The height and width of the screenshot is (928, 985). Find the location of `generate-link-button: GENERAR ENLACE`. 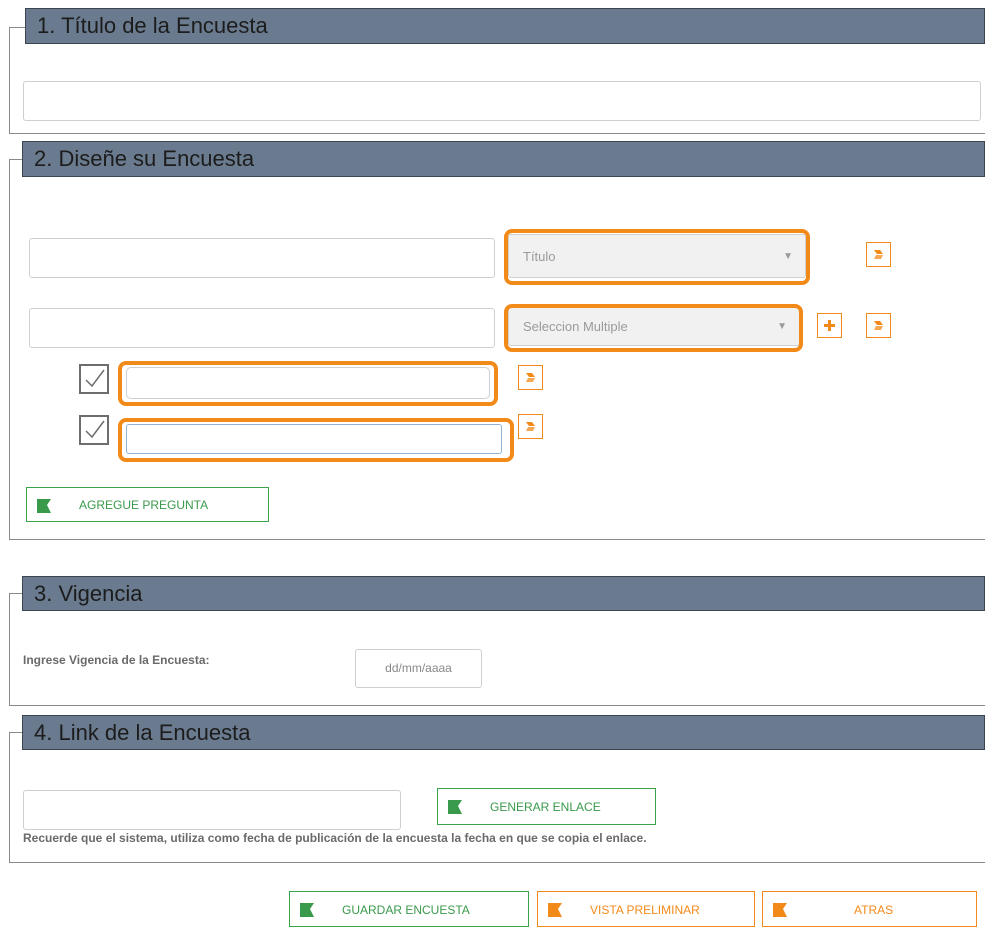

generate-link-button: GENERAR ENLACE is located at coordinates (546, 806).